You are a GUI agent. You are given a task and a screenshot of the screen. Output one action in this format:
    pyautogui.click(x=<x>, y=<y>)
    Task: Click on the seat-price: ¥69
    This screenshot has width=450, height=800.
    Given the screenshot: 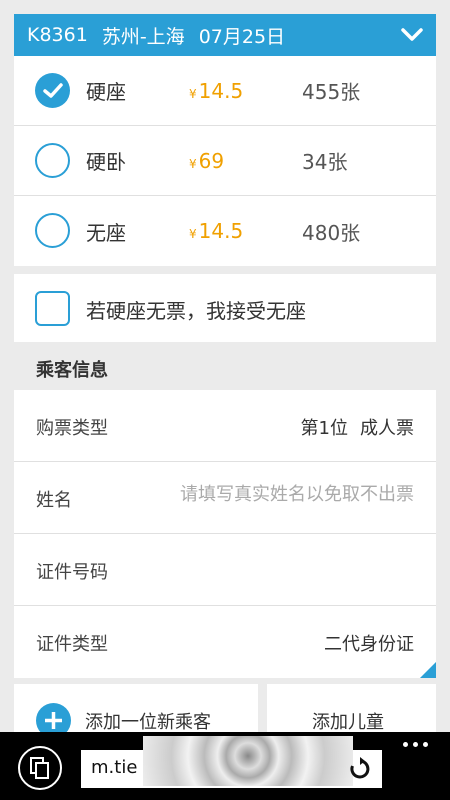 What is the action you would take?
    pyautogui.click(x=207, y=160)
    